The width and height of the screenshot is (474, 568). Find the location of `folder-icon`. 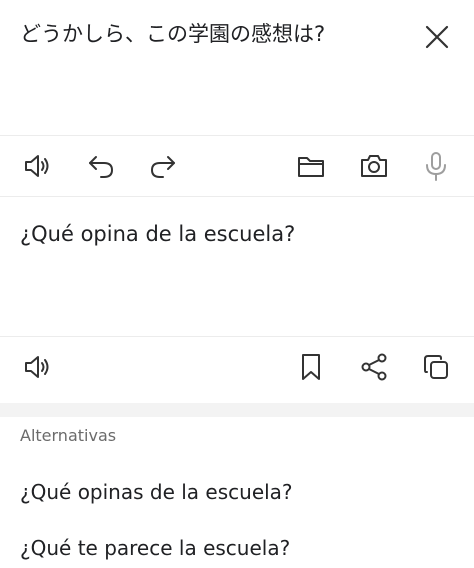

folder-icon is located at coordinates (311, 167).